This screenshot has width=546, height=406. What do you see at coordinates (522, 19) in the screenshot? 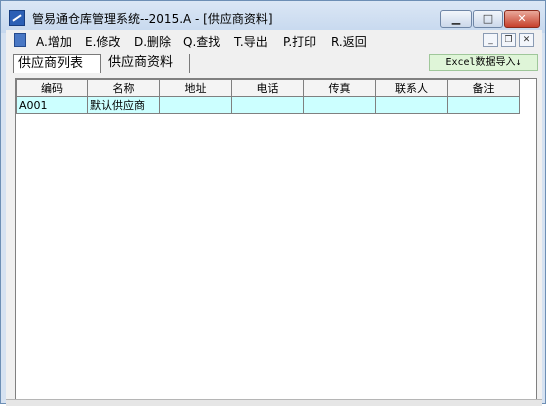
I see `close-button: ✕` at bounding box center [522, 19].